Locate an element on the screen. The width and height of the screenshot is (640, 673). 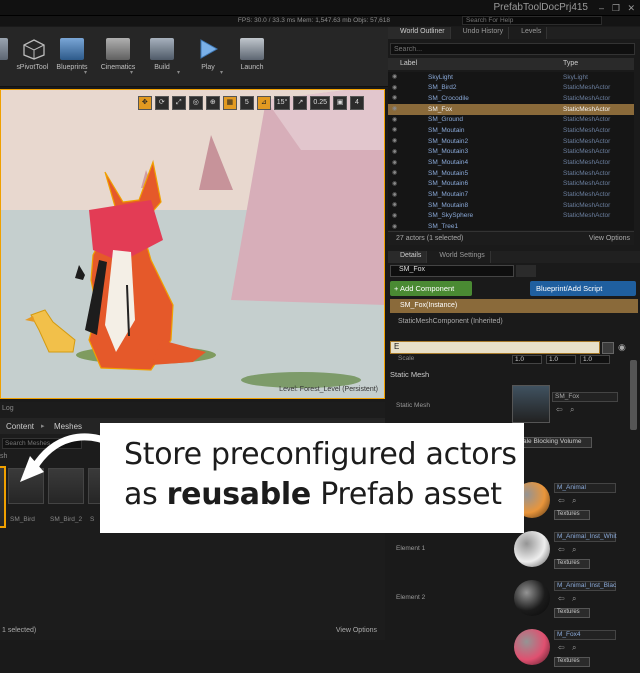
label-column-header: Label is located at coordinates (408, 63).